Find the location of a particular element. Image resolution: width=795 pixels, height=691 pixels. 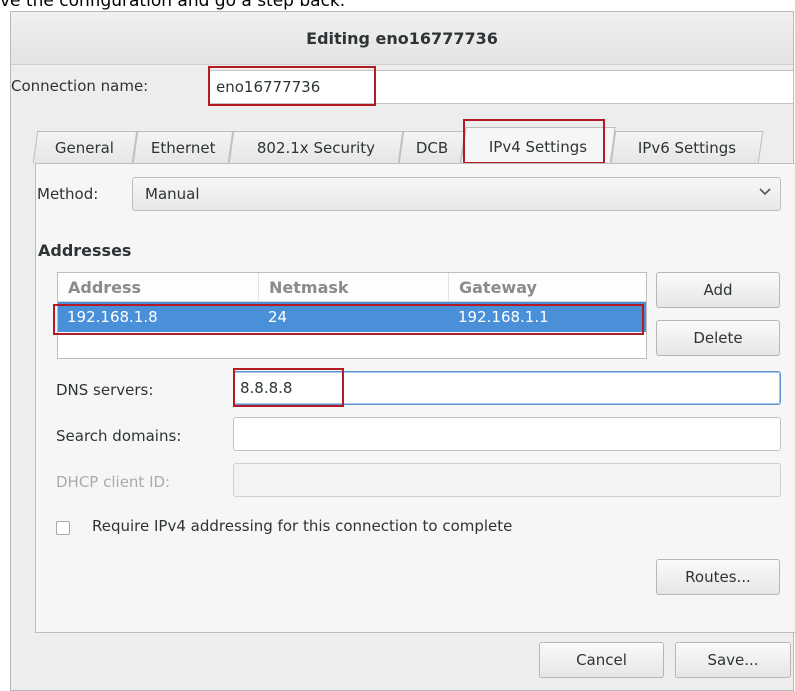

tab-dcb: DCB is located at coordinates (432, 147).